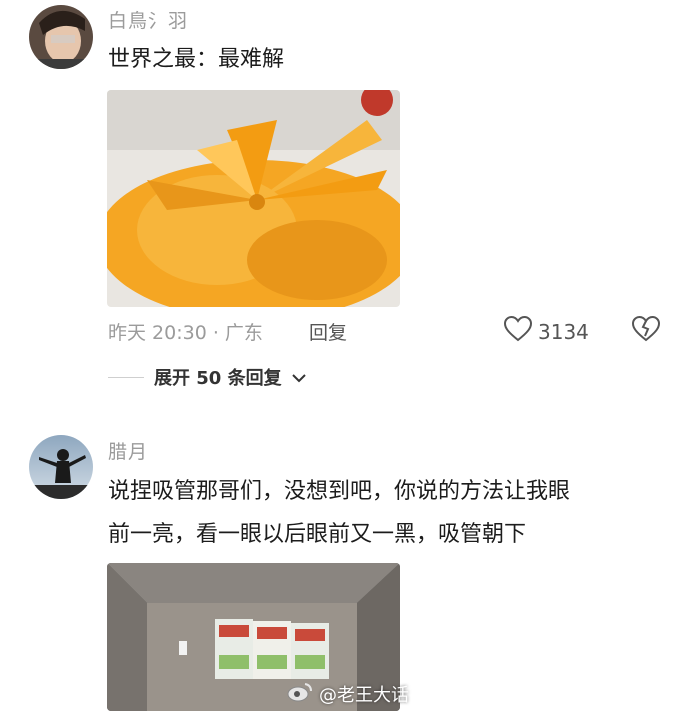 The image size is (690, 711). I want to click on comment-text-line2: 前一亮，看一眼以后眼前又一黑，吸管朝下, so click(317, 534).